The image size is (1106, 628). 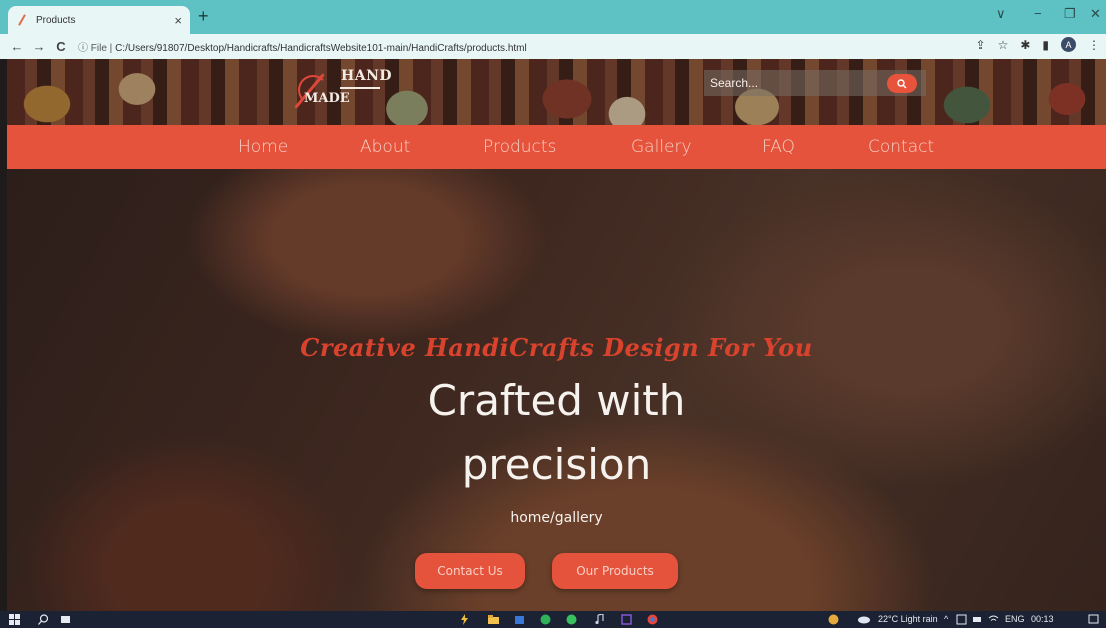 I want to click on file-explorer-icon, so click(x=493, y=619).